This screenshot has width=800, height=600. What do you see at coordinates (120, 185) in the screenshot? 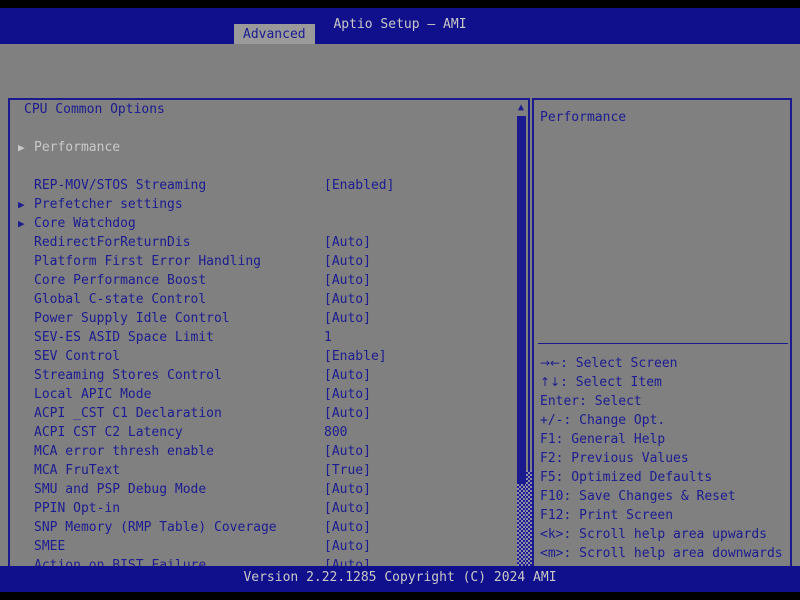
I see `menu-item-label: REP-MOV/STOS Streaming` at bounding box center [120, 185].